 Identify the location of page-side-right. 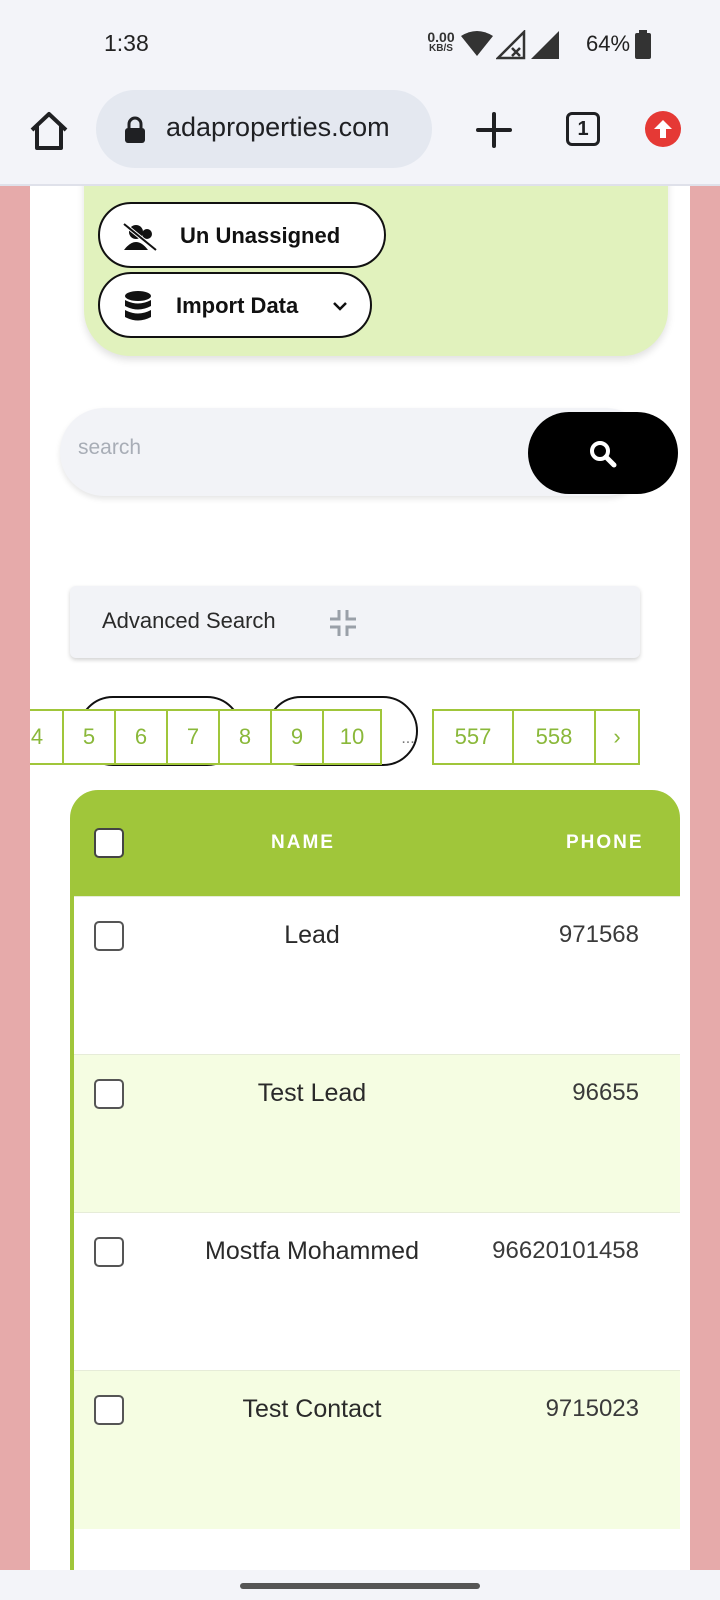
(705, 878).